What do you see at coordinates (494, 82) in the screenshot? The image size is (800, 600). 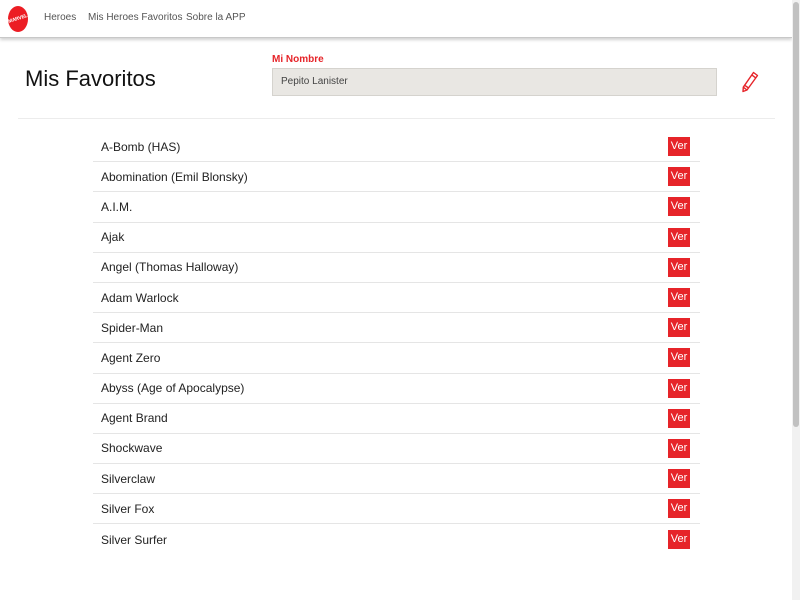 I see `name-field: Pepito Lanister` at bounding box center [494, 82].